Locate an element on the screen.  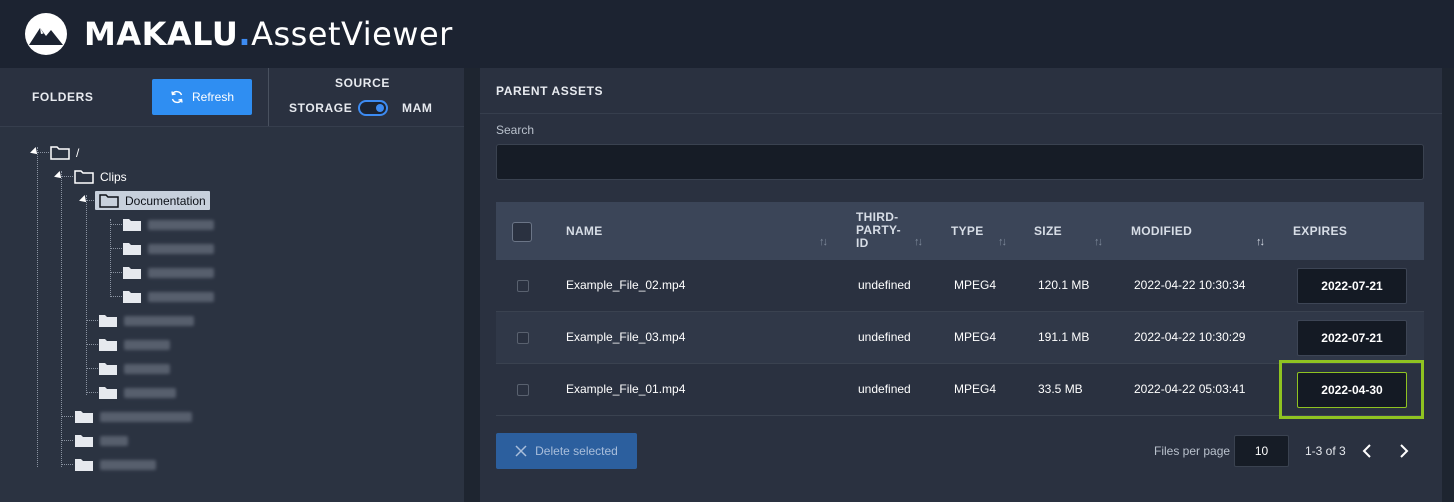
panel-title: PARENT ASSETS is located at coordinates (550, 91).